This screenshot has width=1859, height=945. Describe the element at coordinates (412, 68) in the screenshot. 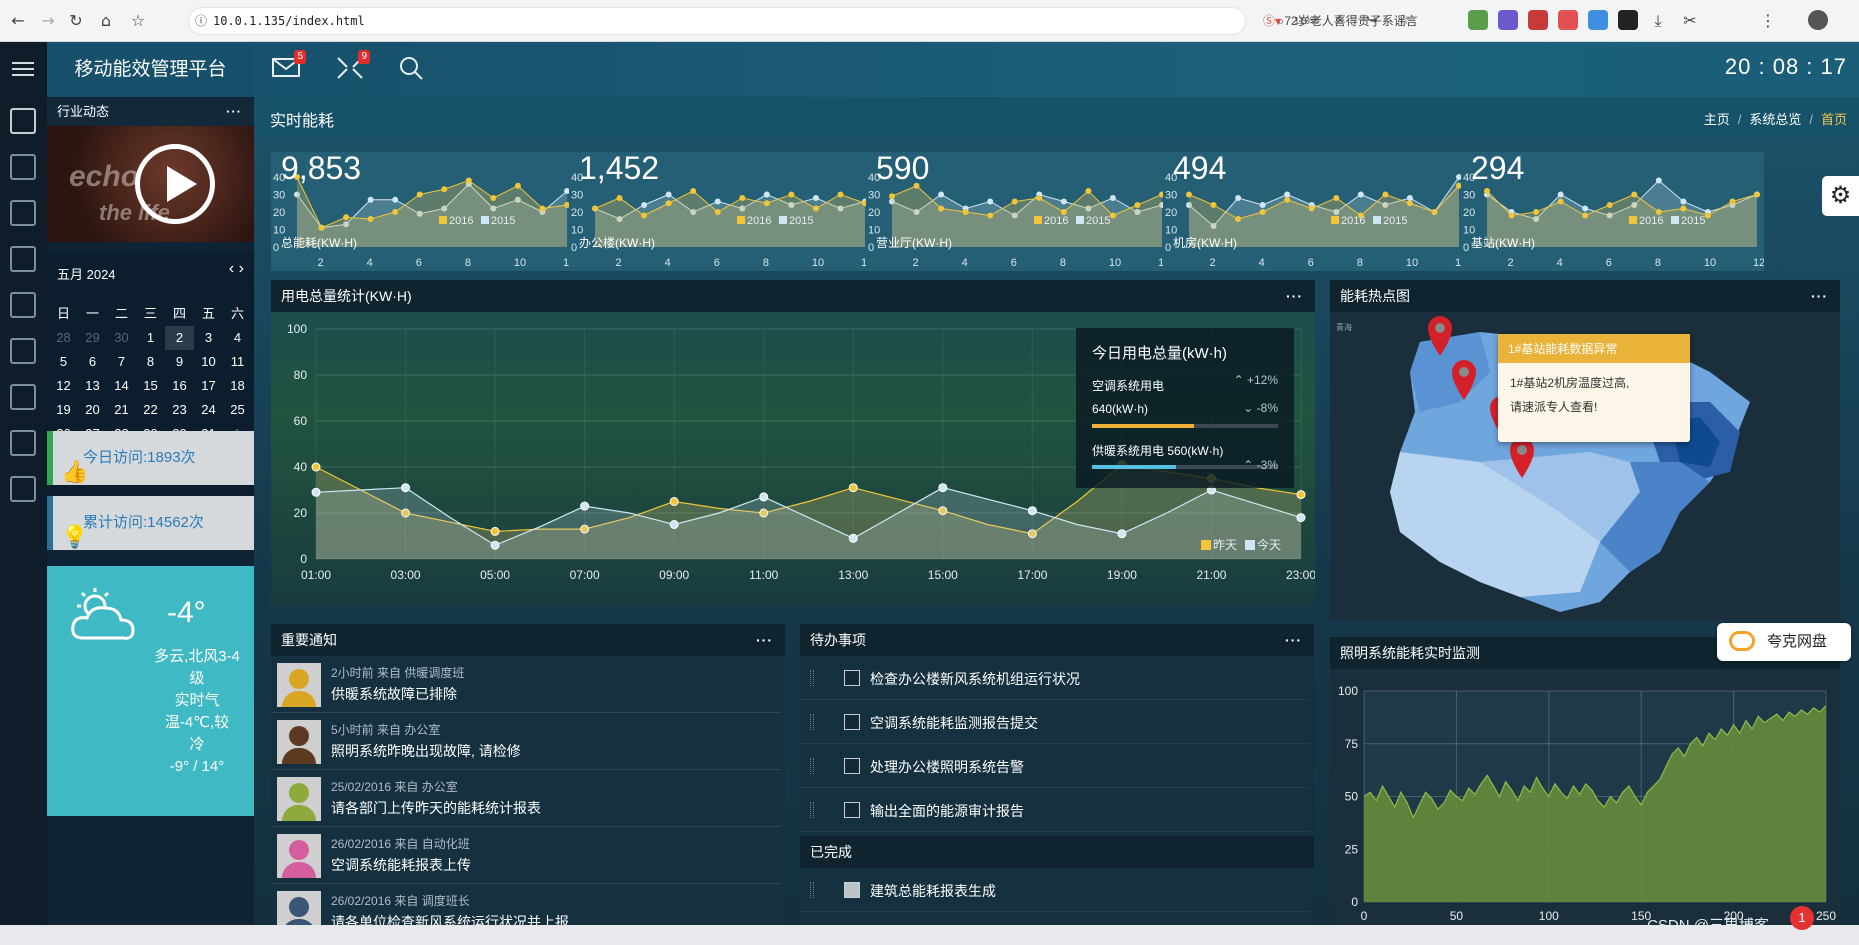

I see `search-button` at that location.